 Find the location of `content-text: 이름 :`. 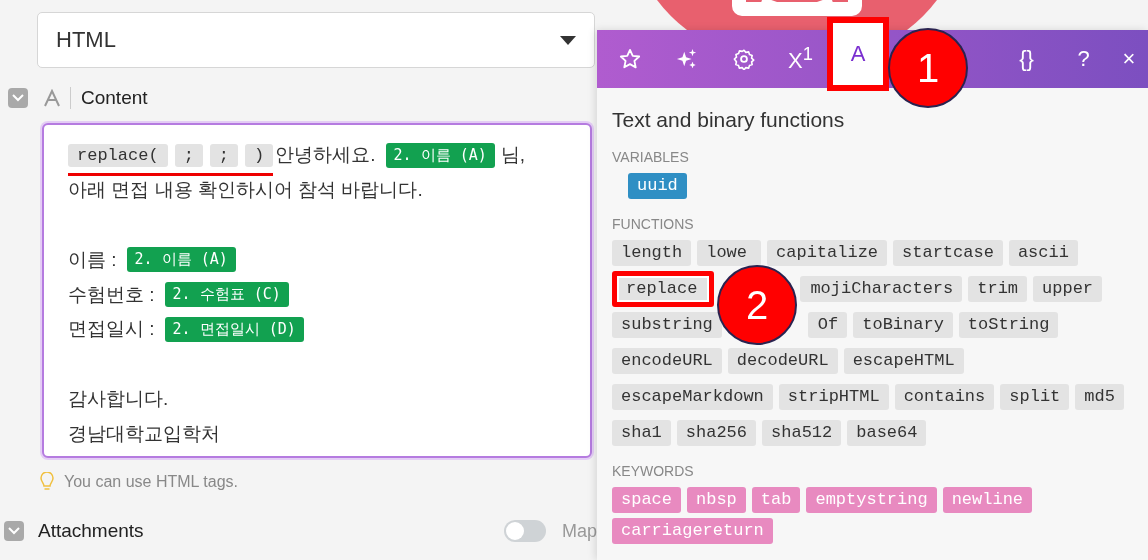

content-text: 이름 : is located at coordinates (92, 259).